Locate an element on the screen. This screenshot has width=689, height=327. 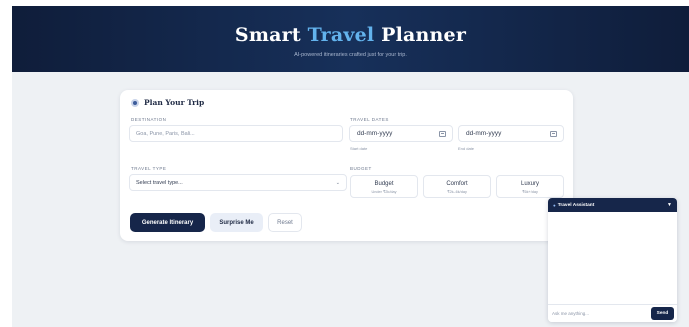
budget-option-budget: Budget Under ₹2k/day is located at coordinates (384, 186).